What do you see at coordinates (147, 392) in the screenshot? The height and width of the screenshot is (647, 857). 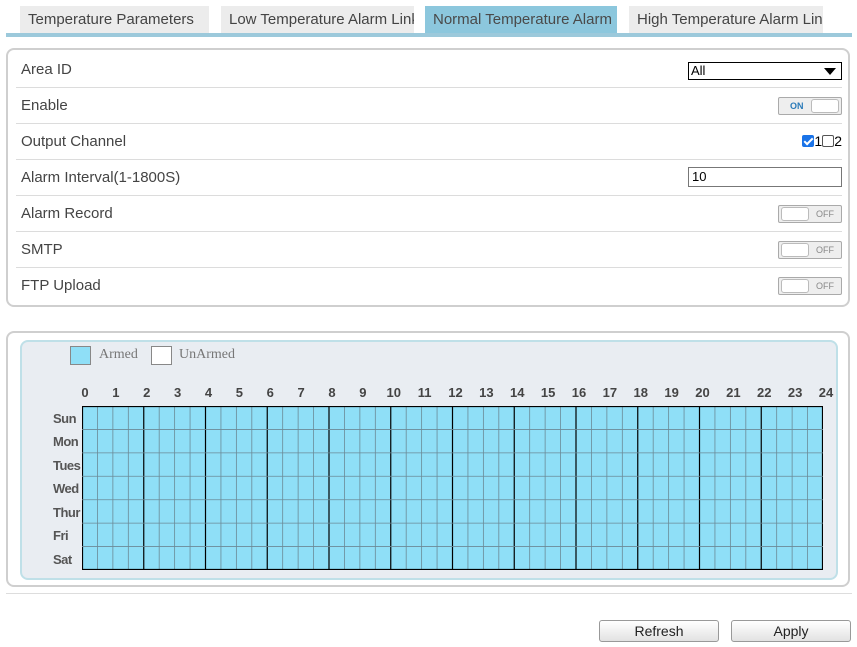 I see `hour-label: 2` at bounding box center [147, 392].